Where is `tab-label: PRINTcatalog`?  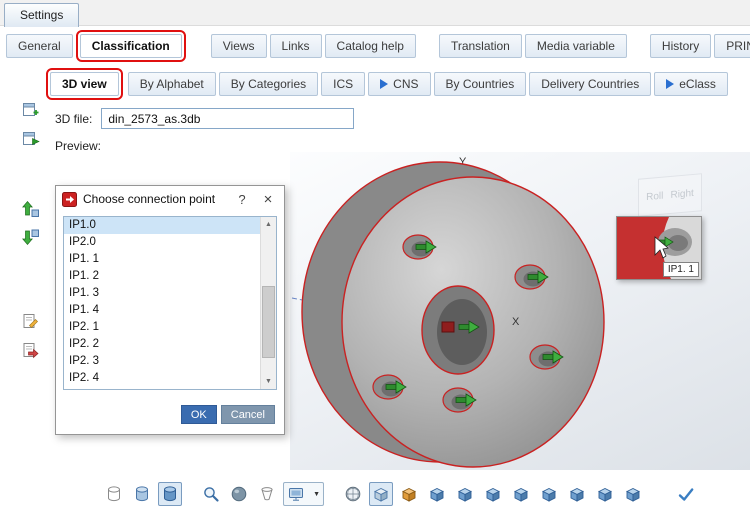 tab-label: PRINTcatalog is located at coordinates (738, 46).